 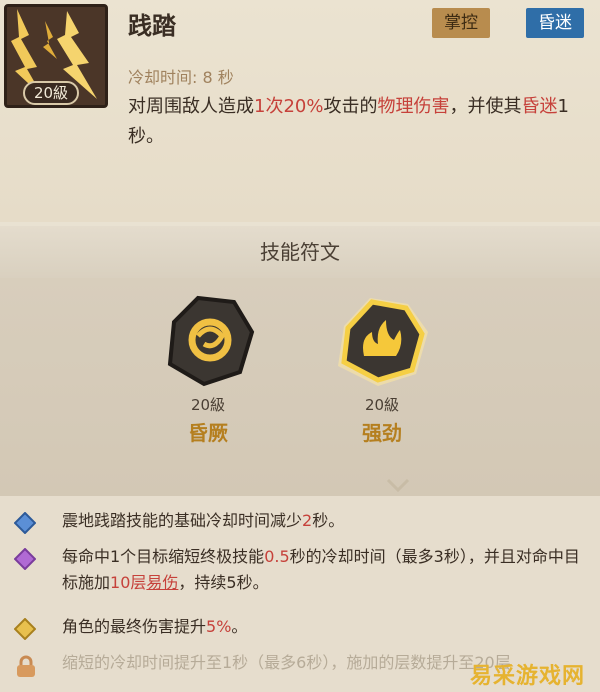 I want to click on cooldown-text: 冷却时间: 8 秒, so click(x=181, y=77).